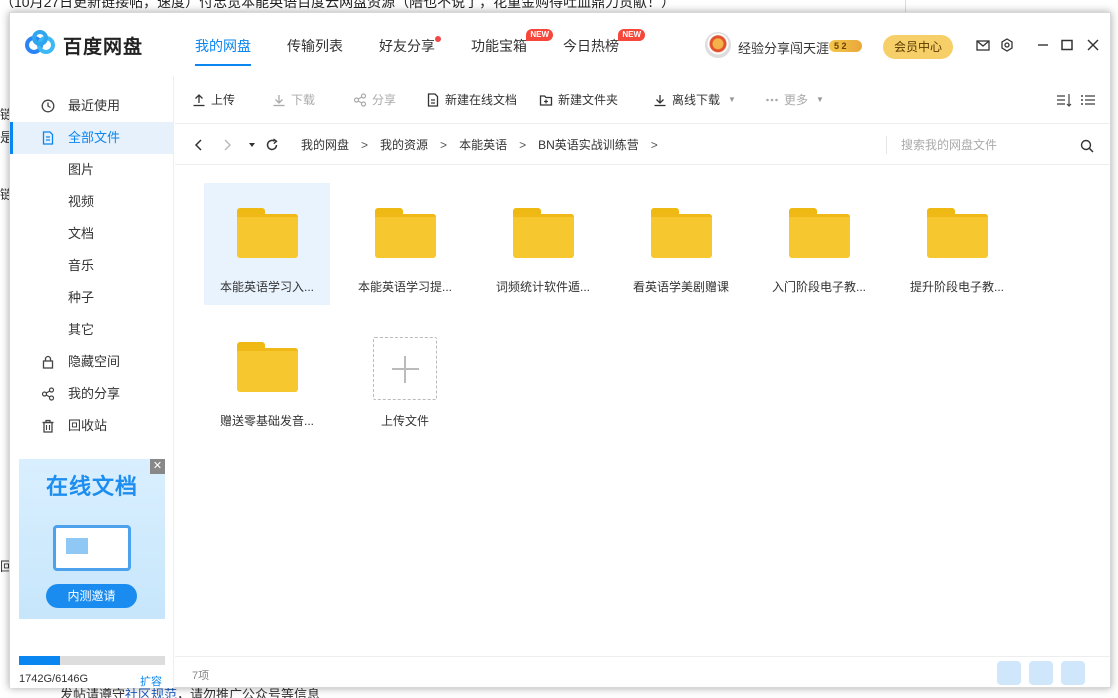 This screenshot has height=698, width=1118. What do you see at coordinates (918, 47) in the screenshot?
I see `vip-center-button: 会员中心` at bounding box center [918, 47].